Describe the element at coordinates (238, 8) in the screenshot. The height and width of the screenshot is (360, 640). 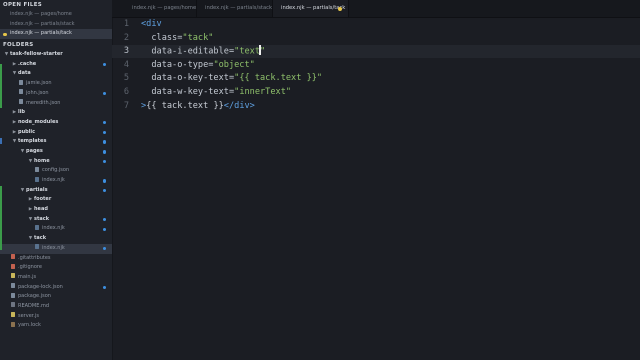
I see `tab-label: index.njk — partials/stack` at that location.